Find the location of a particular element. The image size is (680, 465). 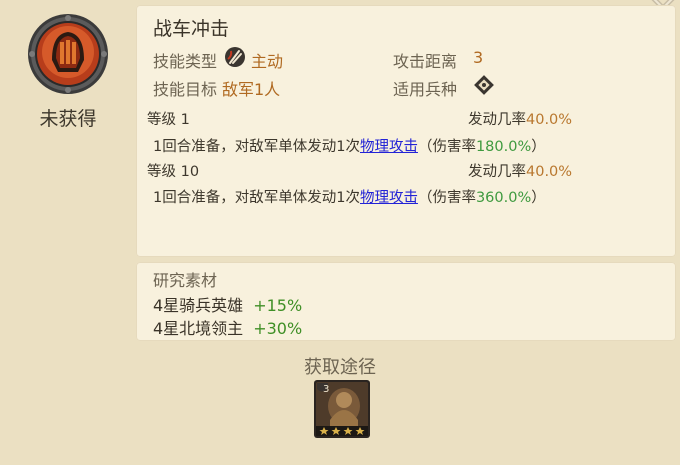

troop-type-icon is located at coordinates (484, 85).